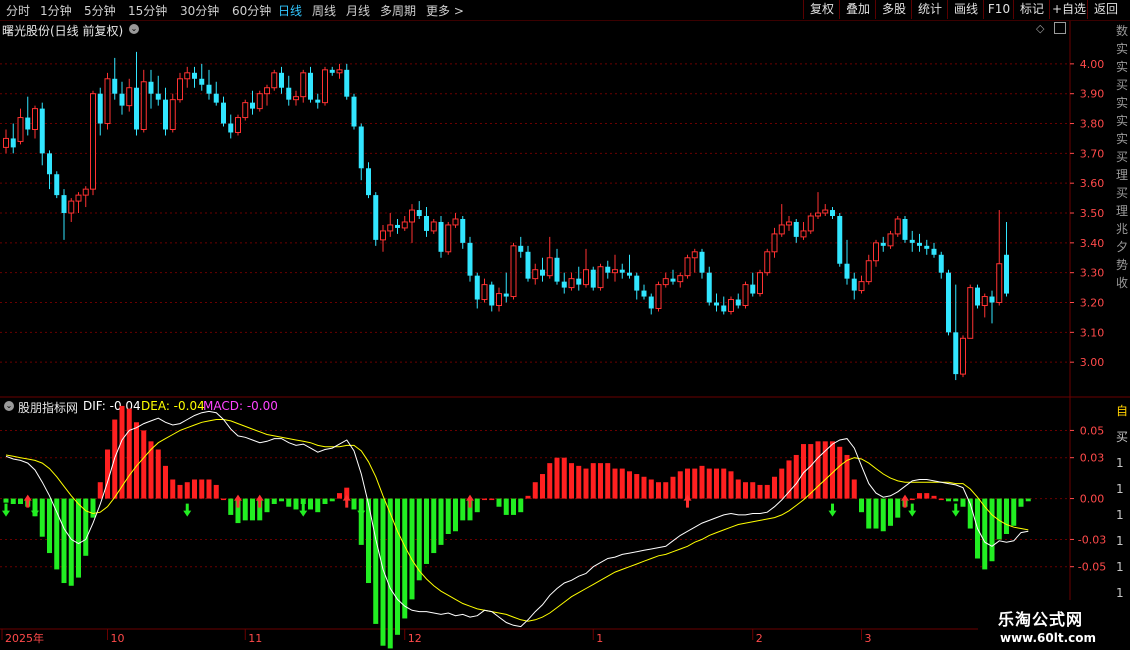 Image resolution: width=1130 pixels, height=650 pixels. Describe the element at coordinates (56, 10) in the screenshot. I see `tab-1min: 1分钟` at that location.